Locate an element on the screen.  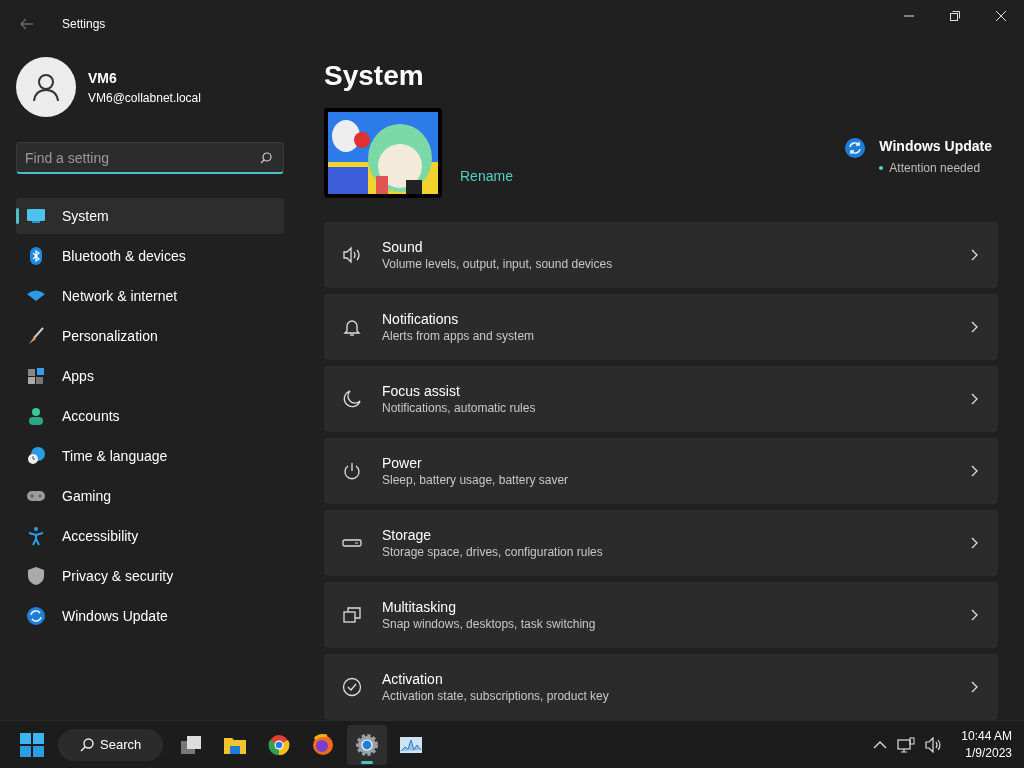
avatar-icon is located at coordinates (46, 87).